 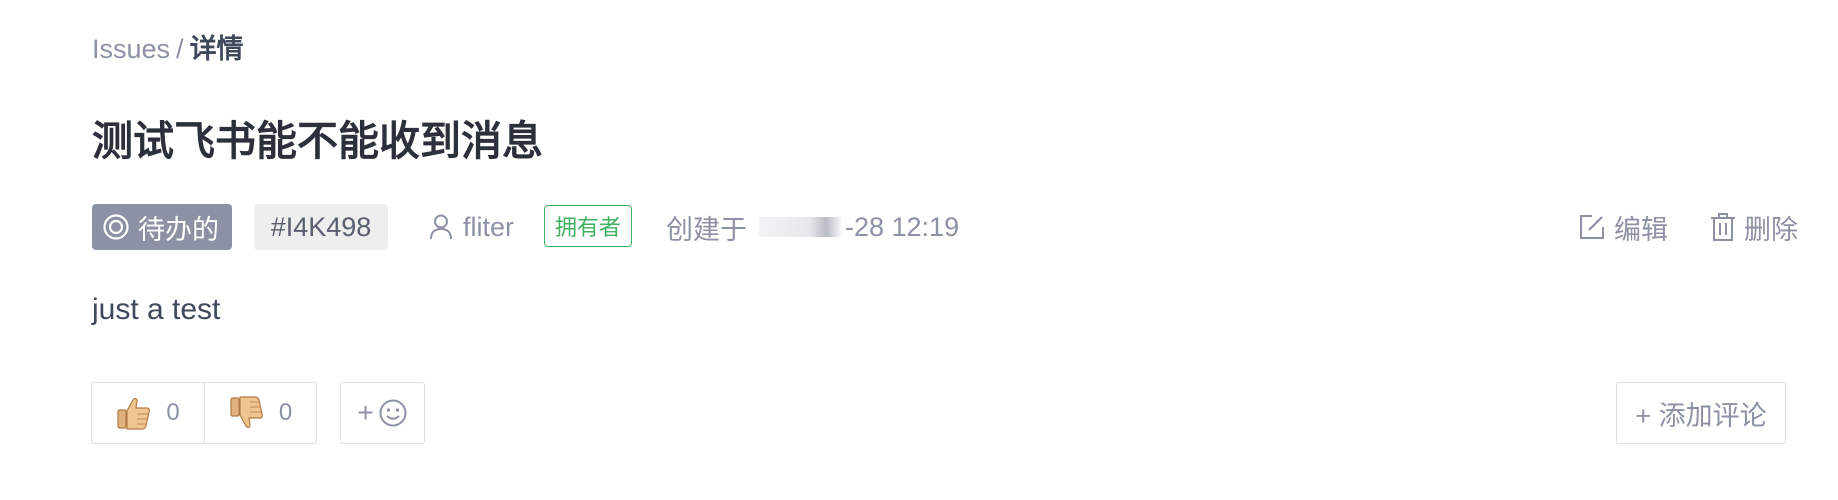 I want to click on delete-label: 删除, so click(x=1771, y=229).